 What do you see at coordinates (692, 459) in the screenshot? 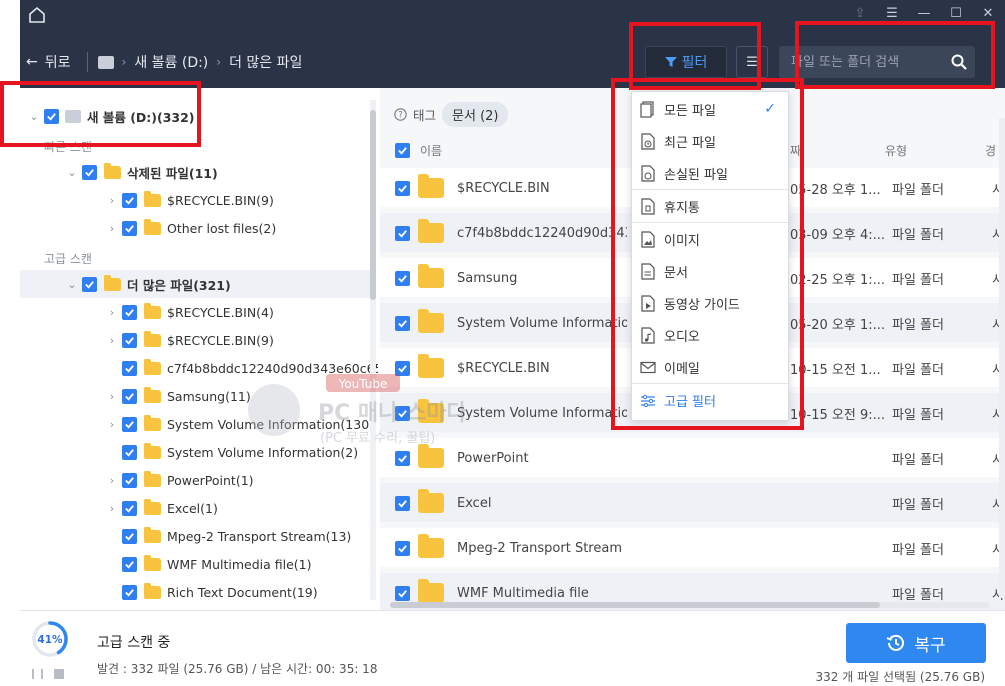
I see `table-row: PowerPoint 파일 폴더 시` at bounding box center [692, 459].